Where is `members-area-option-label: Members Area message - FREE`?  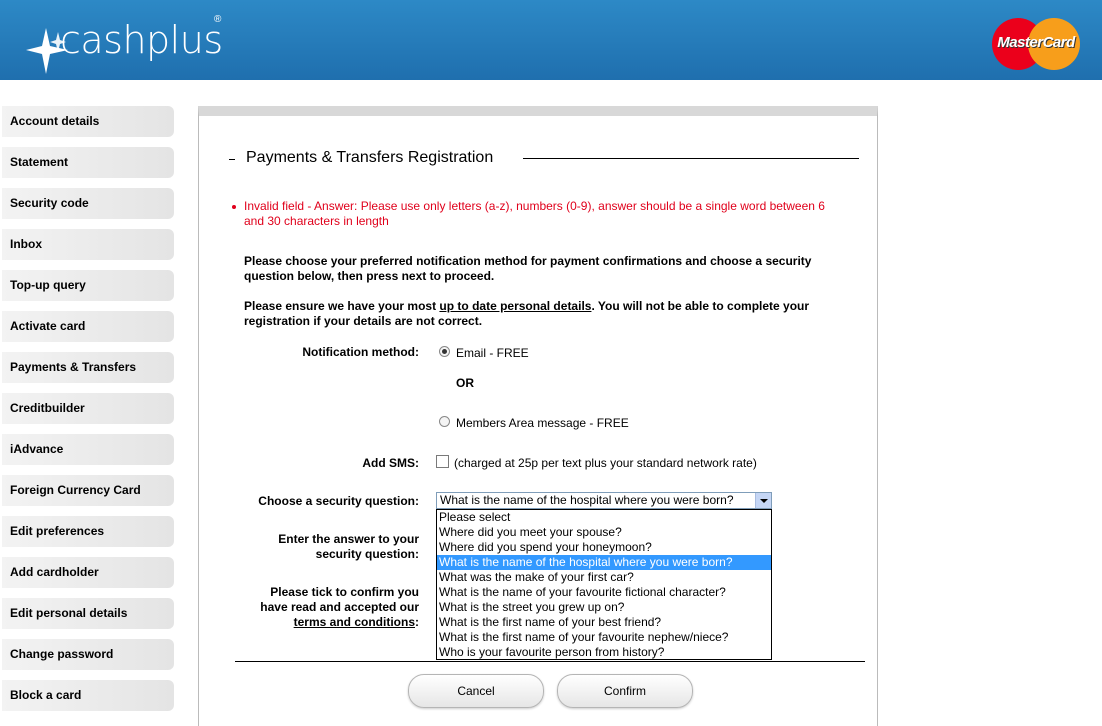 members-area-option-label: Members Area message - FREE is located at coordinates (542, 423).